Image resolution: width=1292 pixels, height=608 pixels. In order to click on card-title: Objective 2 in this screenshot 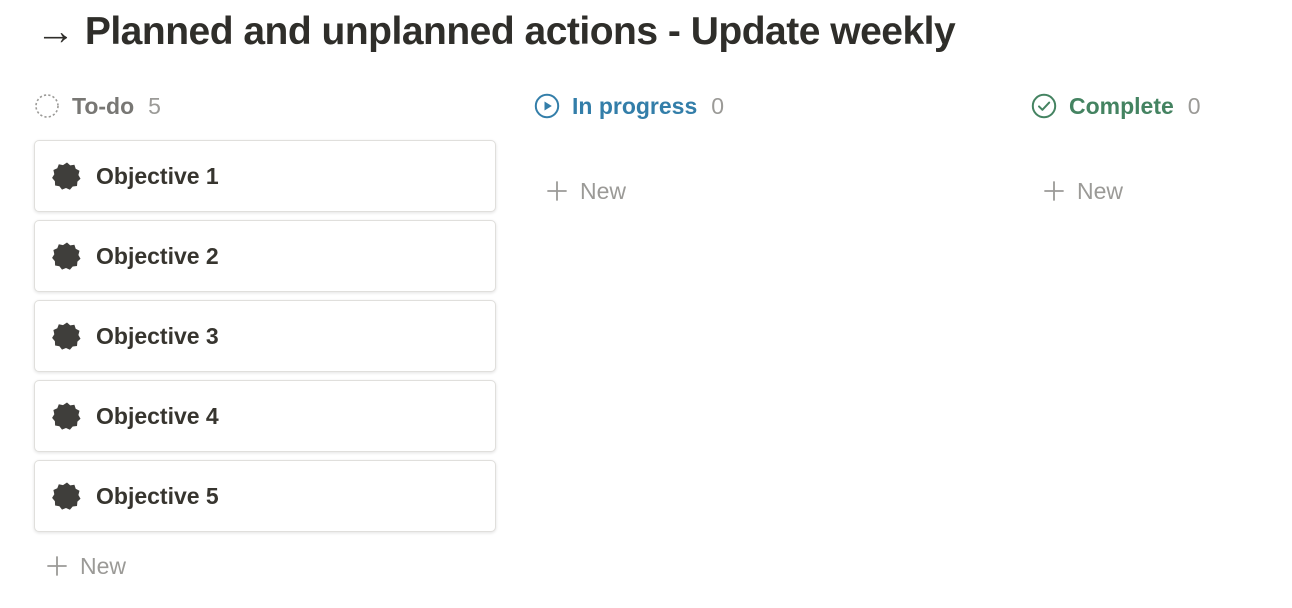, I will do `click(157, 255)`.